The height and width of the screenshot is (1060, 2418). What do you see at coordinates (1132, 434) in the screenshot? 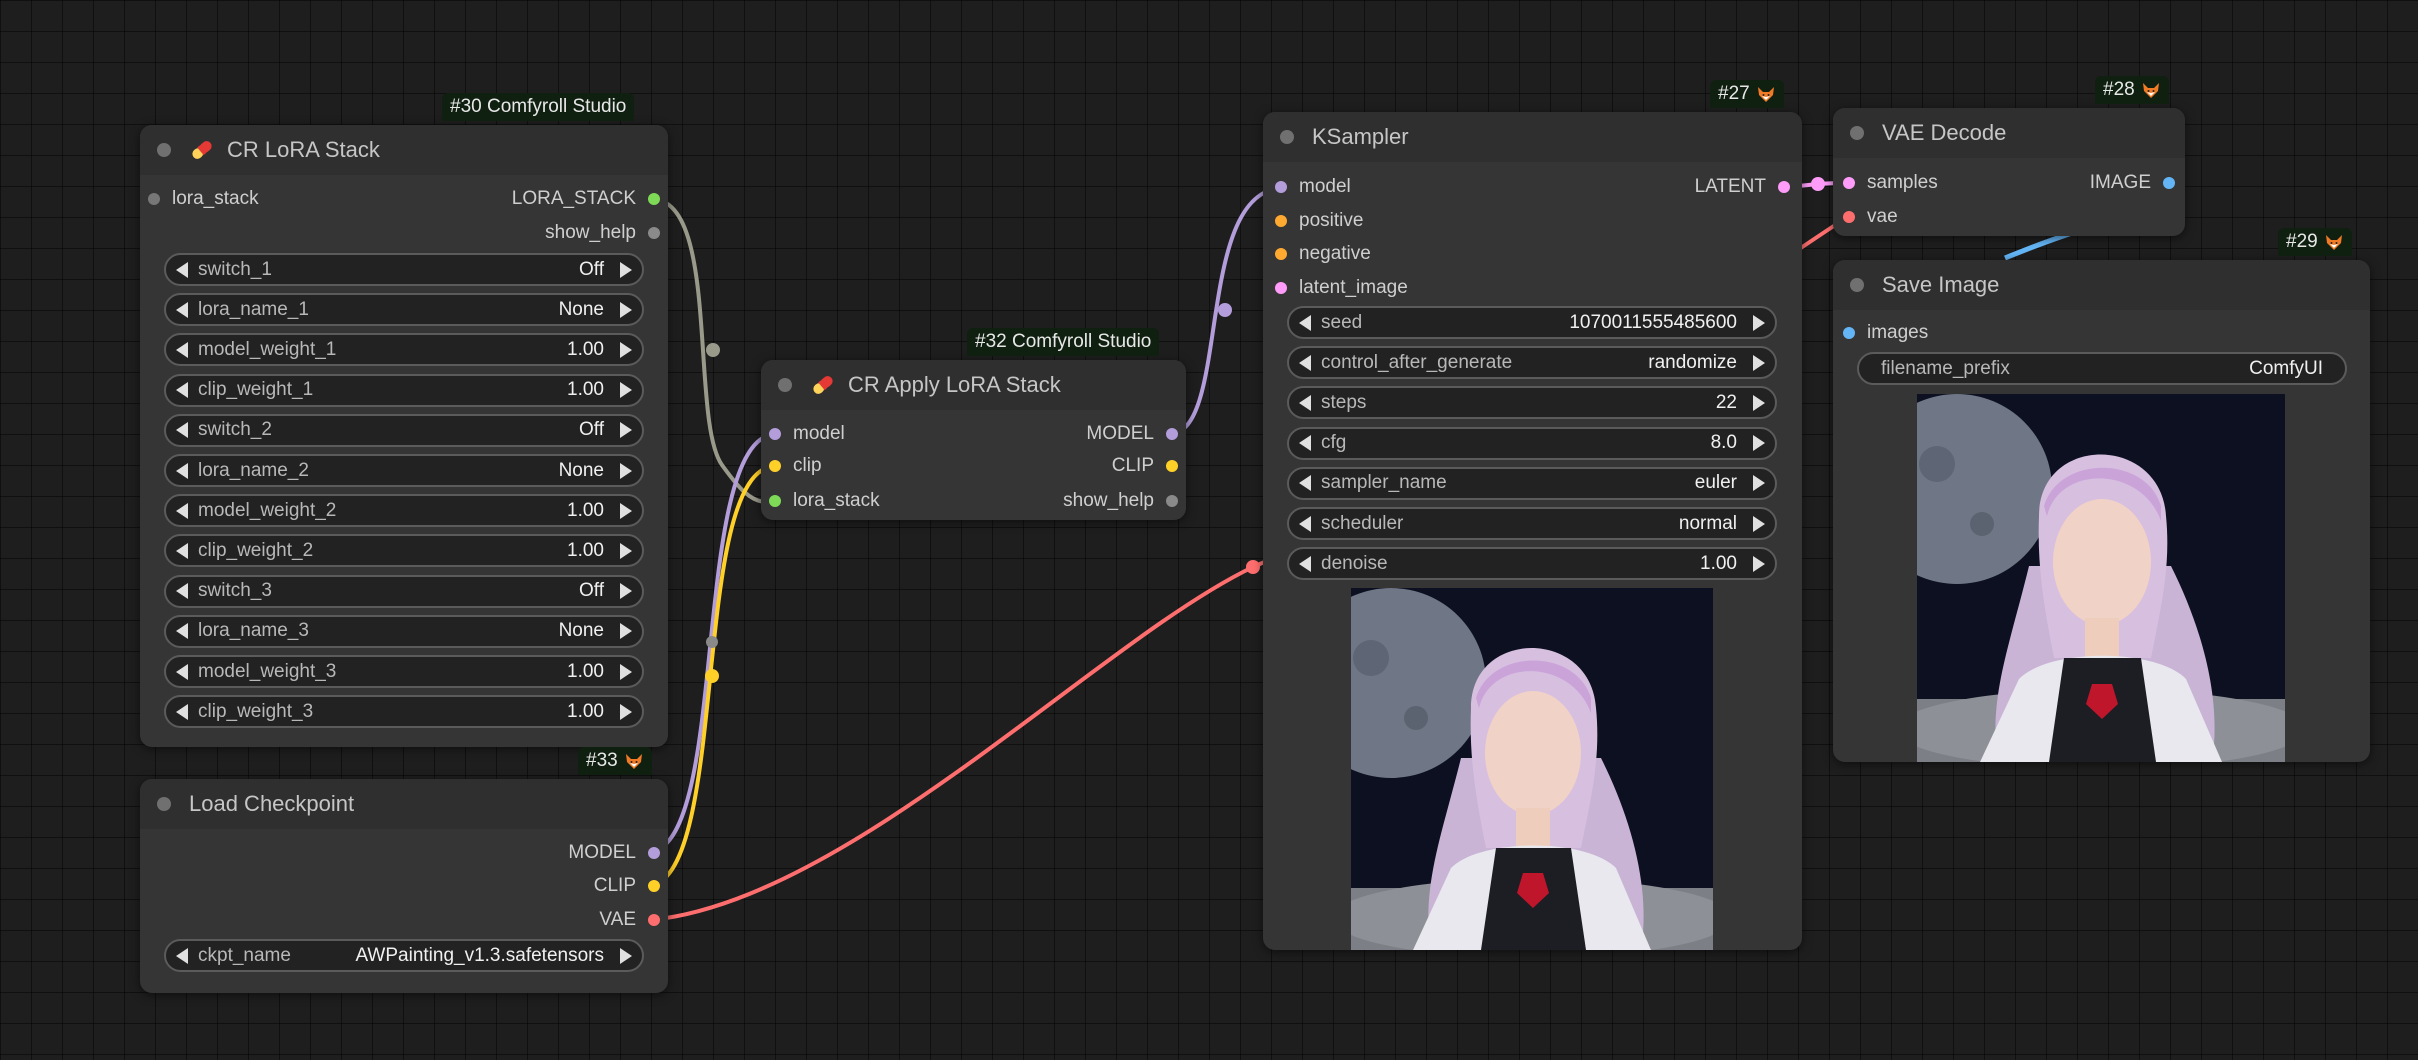
I see `output-model: MODEL` at bounding box center [1132, 434].